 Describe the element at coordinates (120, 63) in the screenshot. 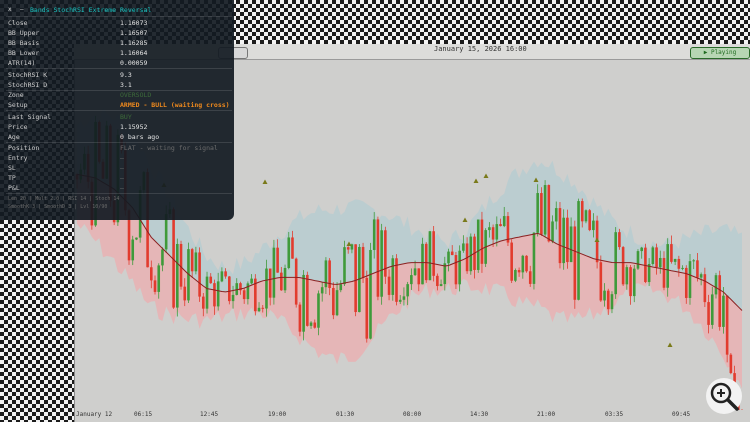

I see `row-atr: ATR(14) 0.00059` at that location.